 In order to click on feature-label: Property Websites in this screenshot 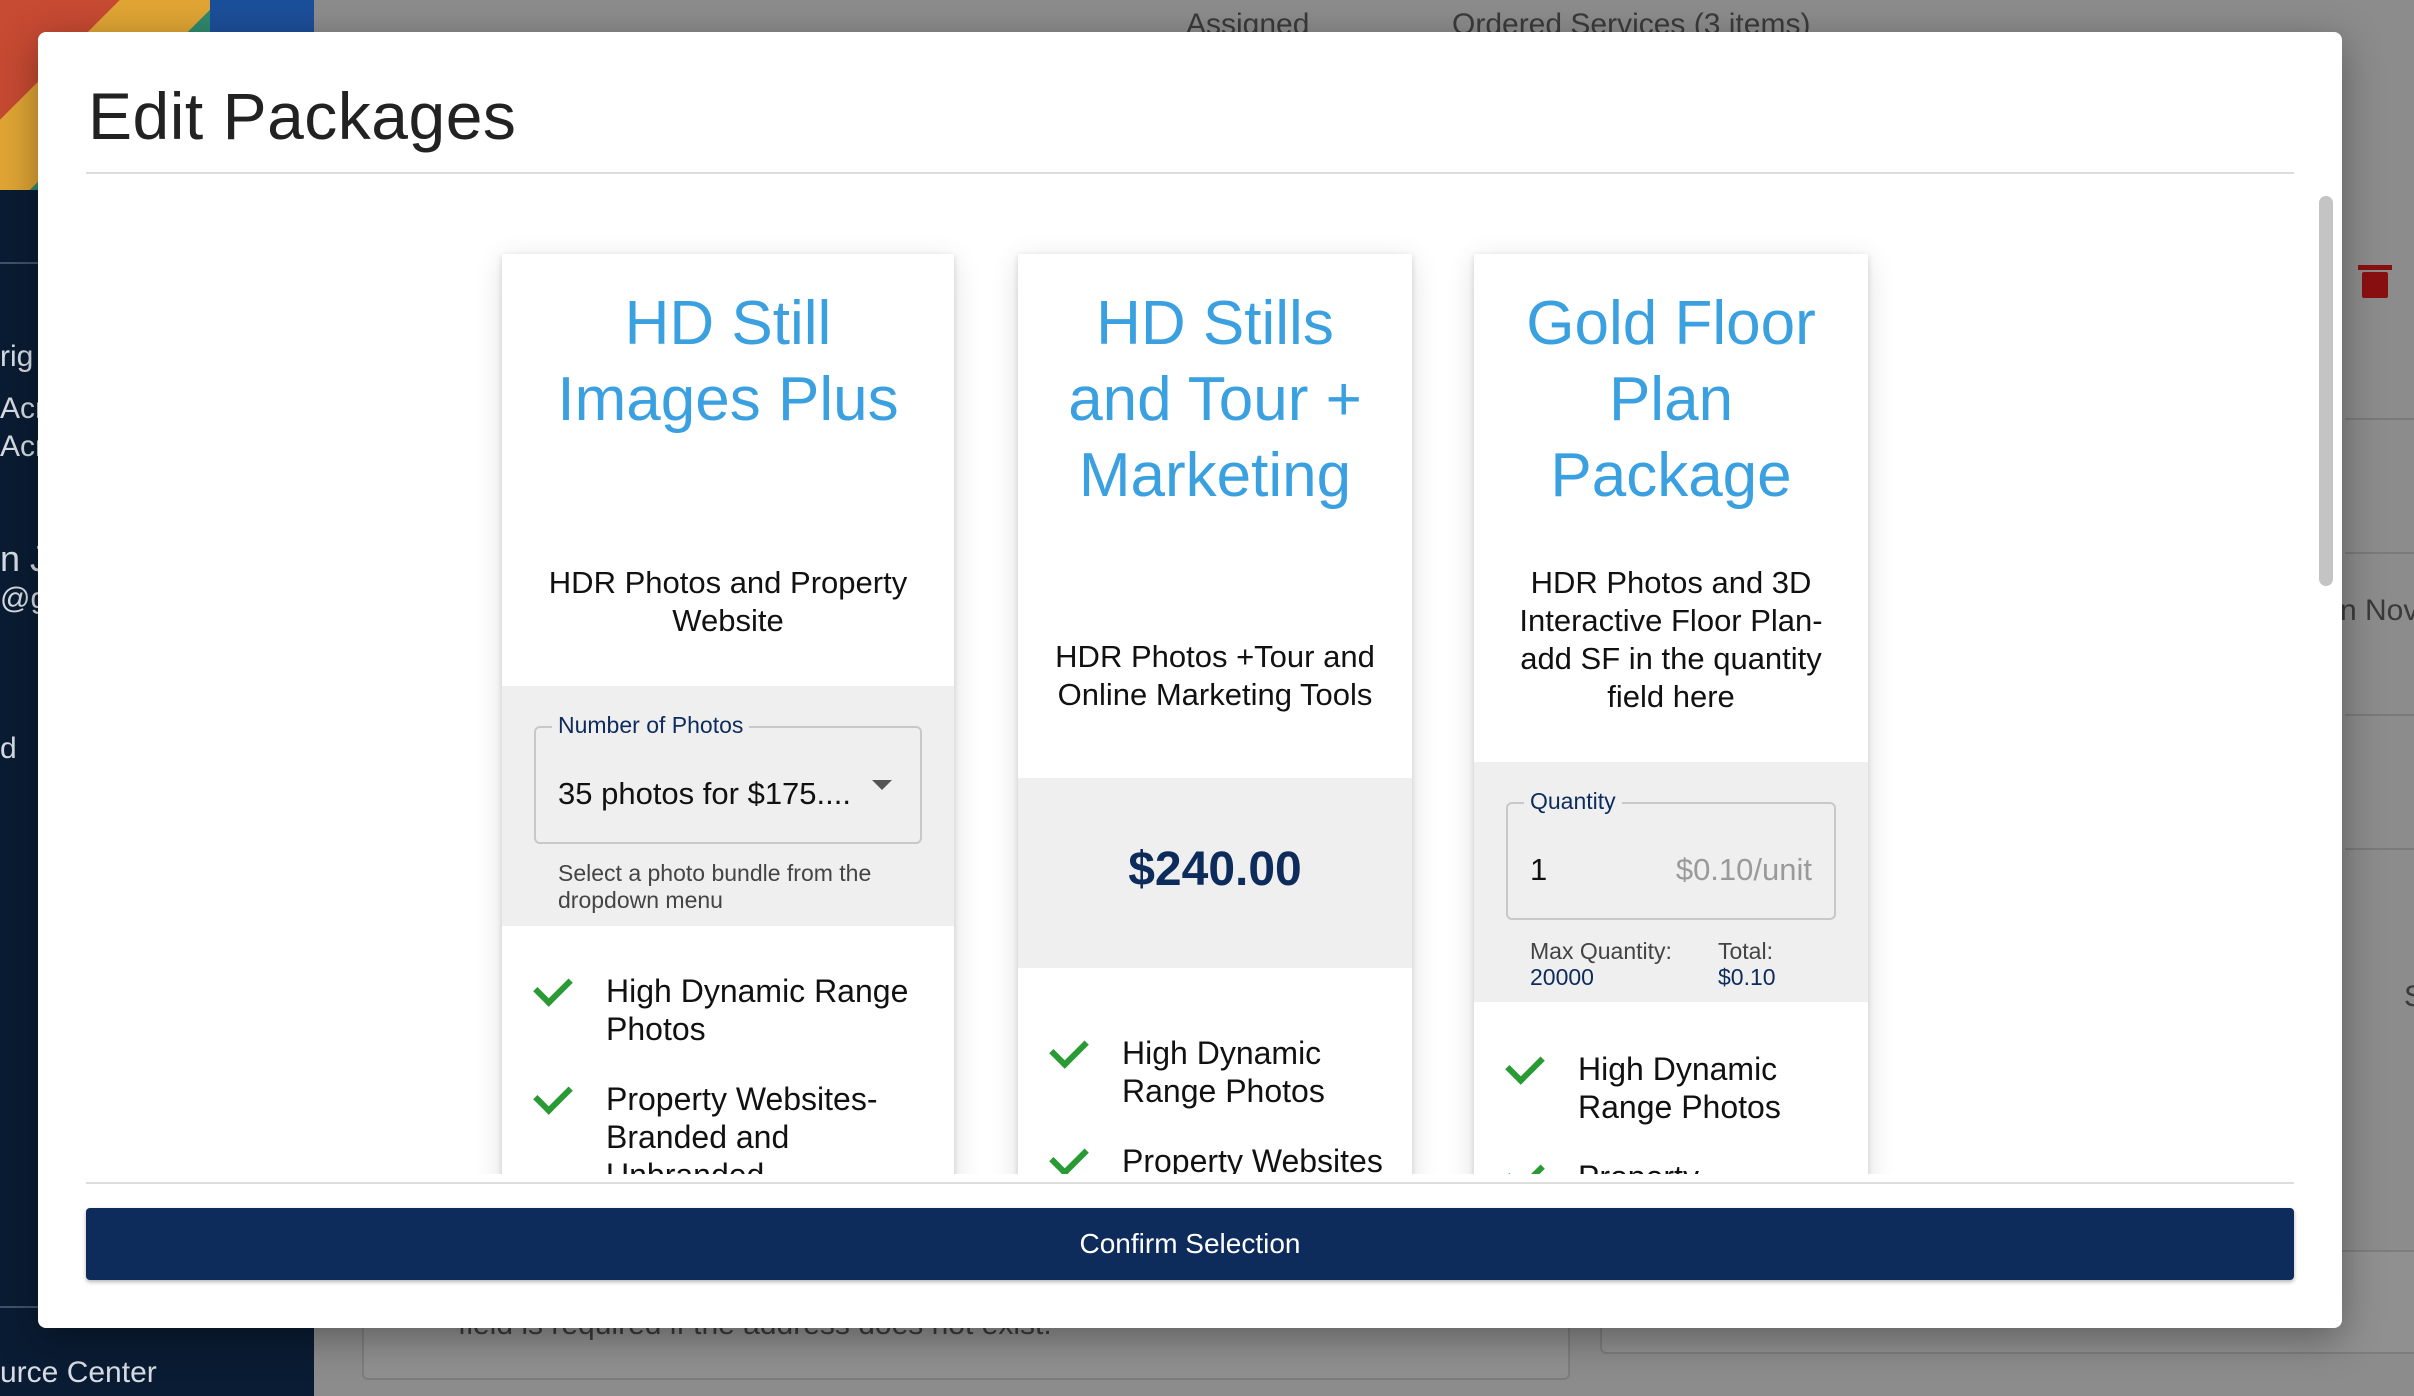, I will do `click(1252, 1158)`.